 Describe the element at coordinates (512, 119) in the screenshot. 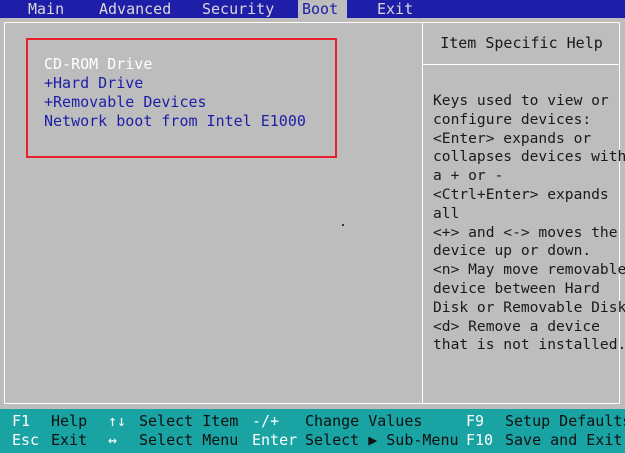

I see `help-line: configure devices:` at that location.